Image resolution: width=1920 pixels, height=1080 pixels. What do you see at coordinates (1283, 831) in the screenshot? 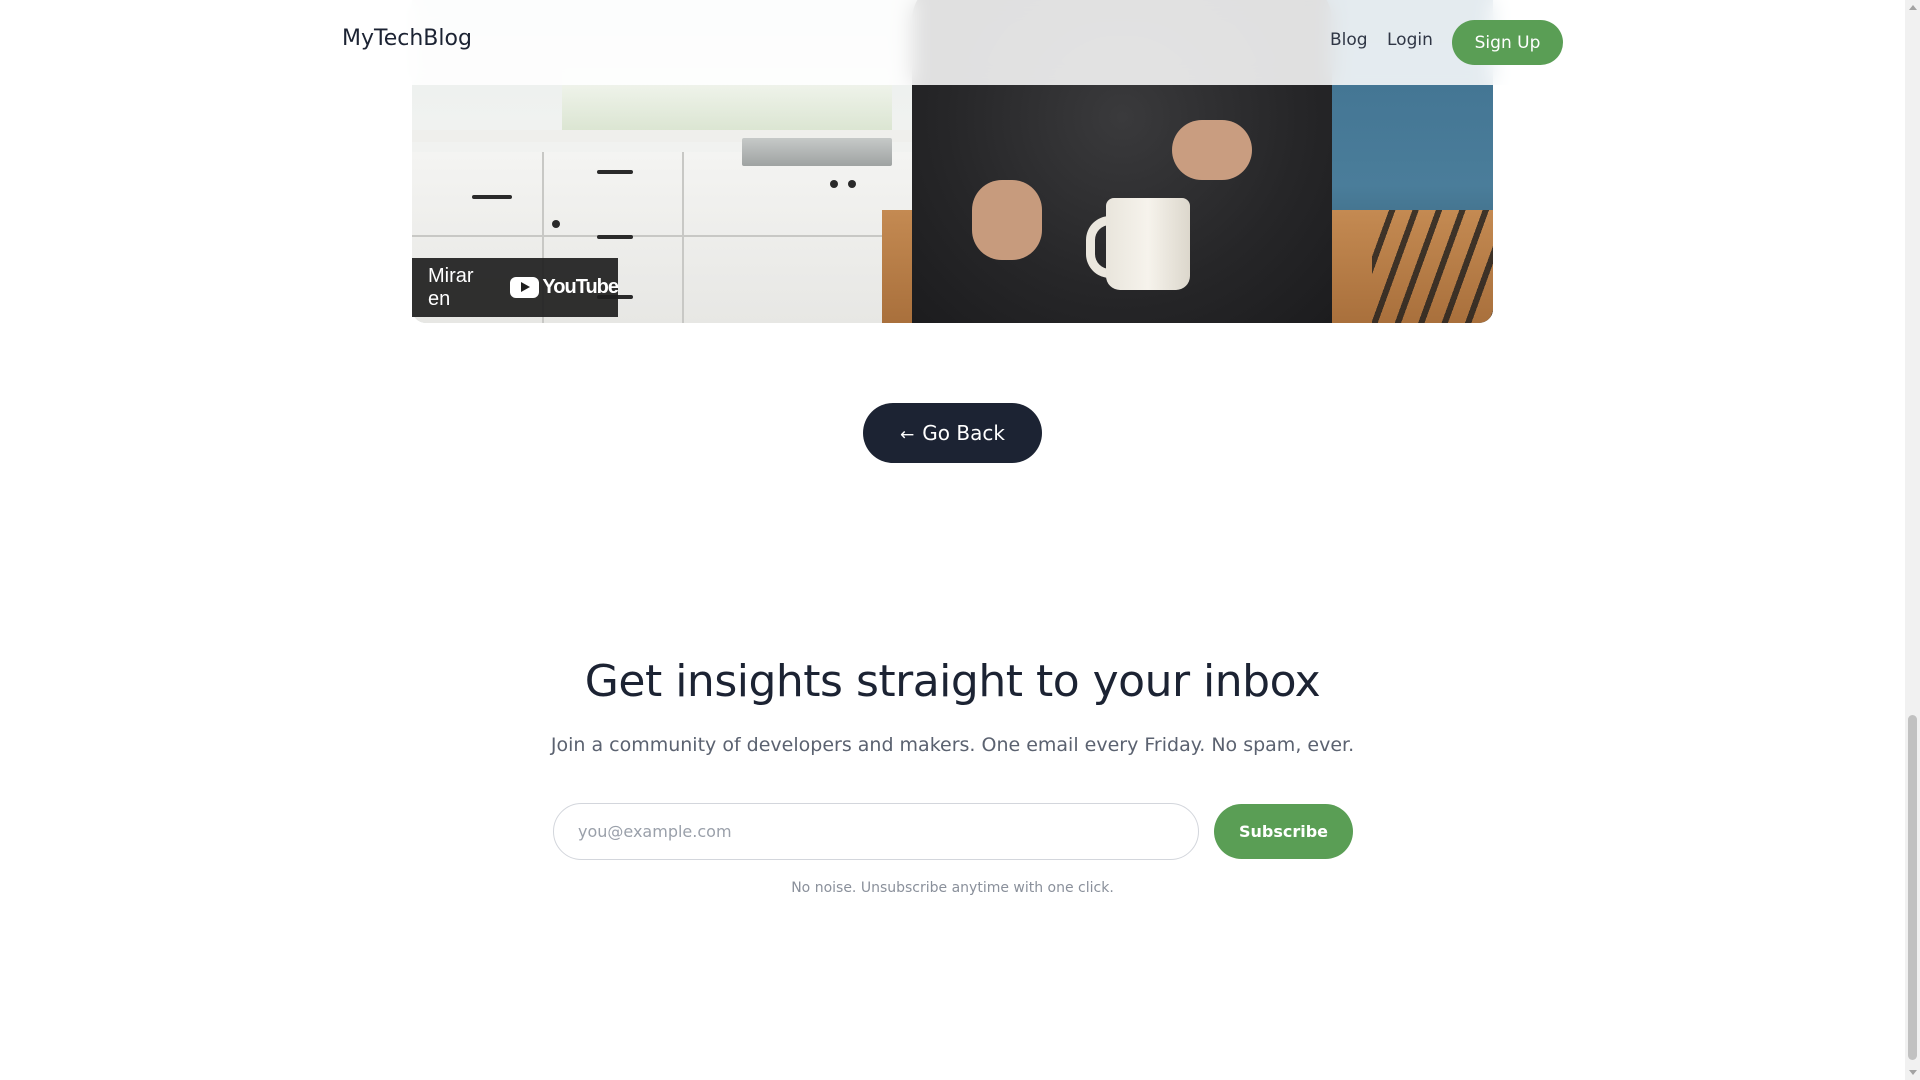
I see `subscribe-button: Subscribe` at bounding box center [1283, 831].